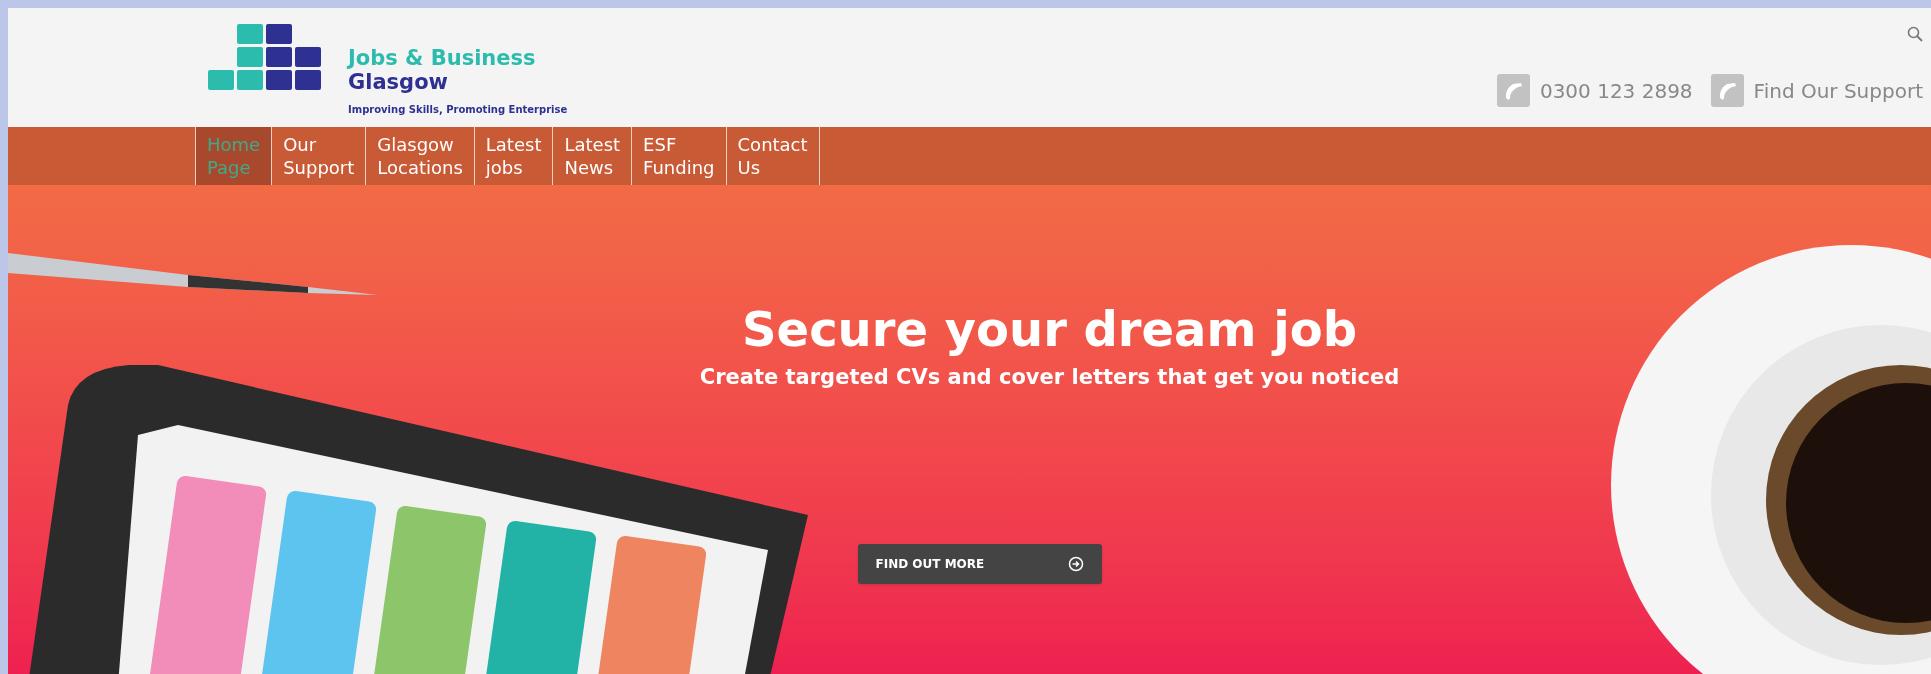 Image resolution: width=1931 pixels, height=674 pixels. Describe the element at coordinates (1075, 563) in the screenshot. I see `arrow-circle-icon` at that location.